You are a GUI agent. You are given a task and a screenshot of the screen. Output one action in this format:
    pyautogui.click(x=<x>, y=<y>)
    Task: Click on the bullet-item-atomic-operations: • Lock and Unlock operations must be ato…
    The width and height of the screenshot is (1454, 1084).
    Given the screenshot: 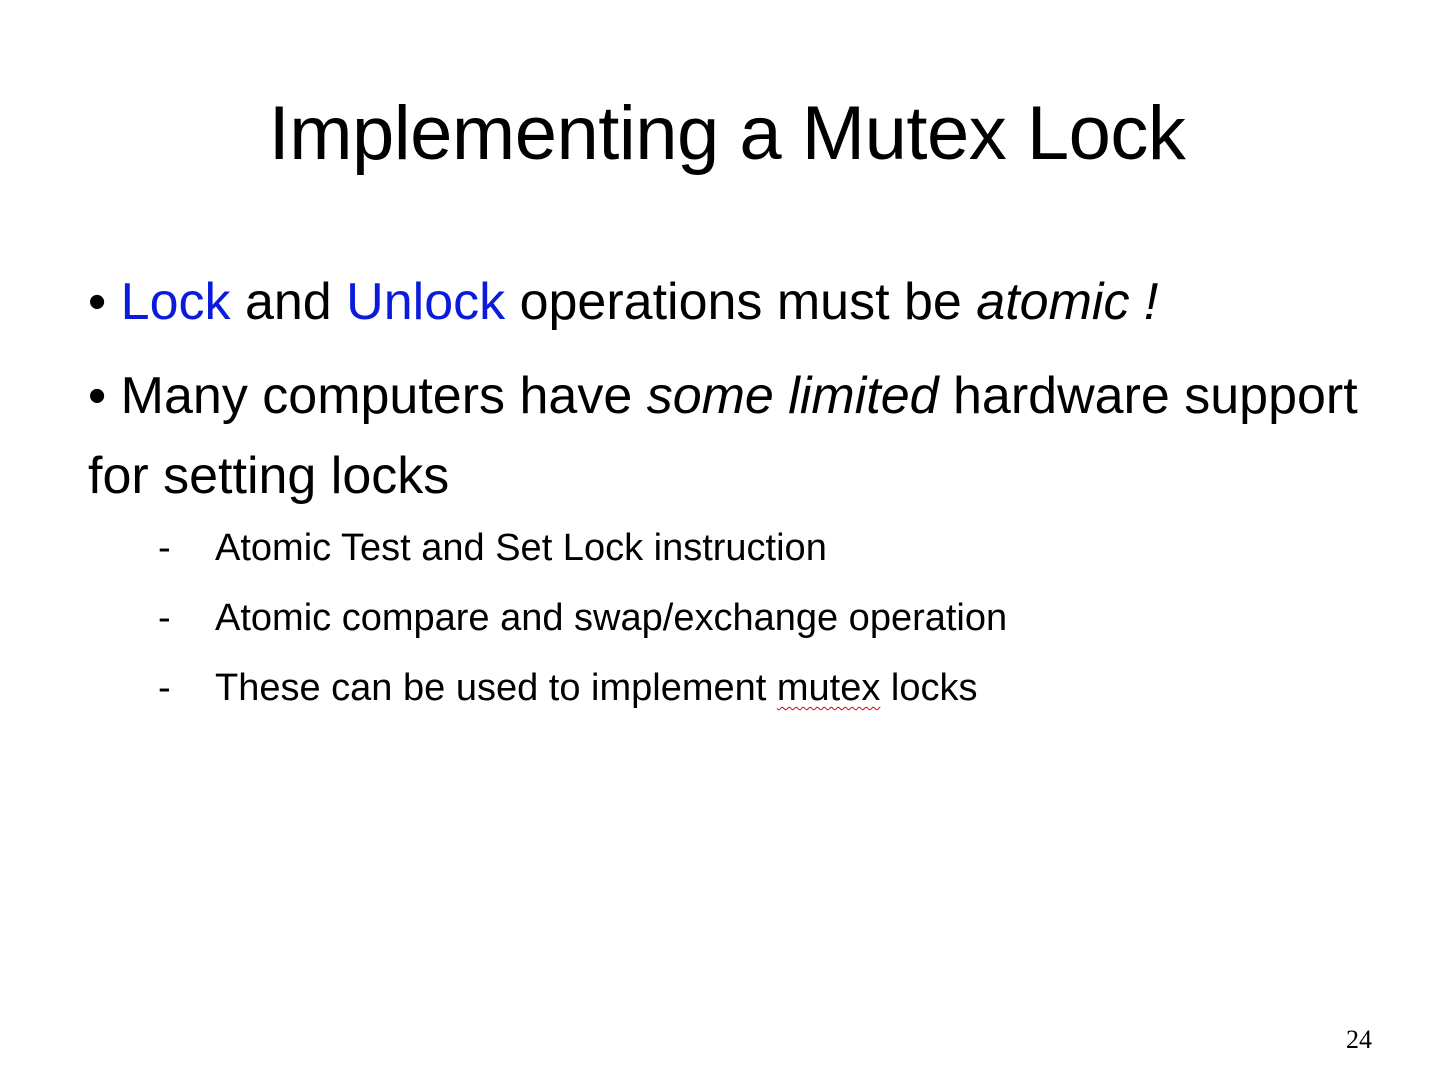 What is the action you would take?
    pyautogui.click(x=748, y=302)
    